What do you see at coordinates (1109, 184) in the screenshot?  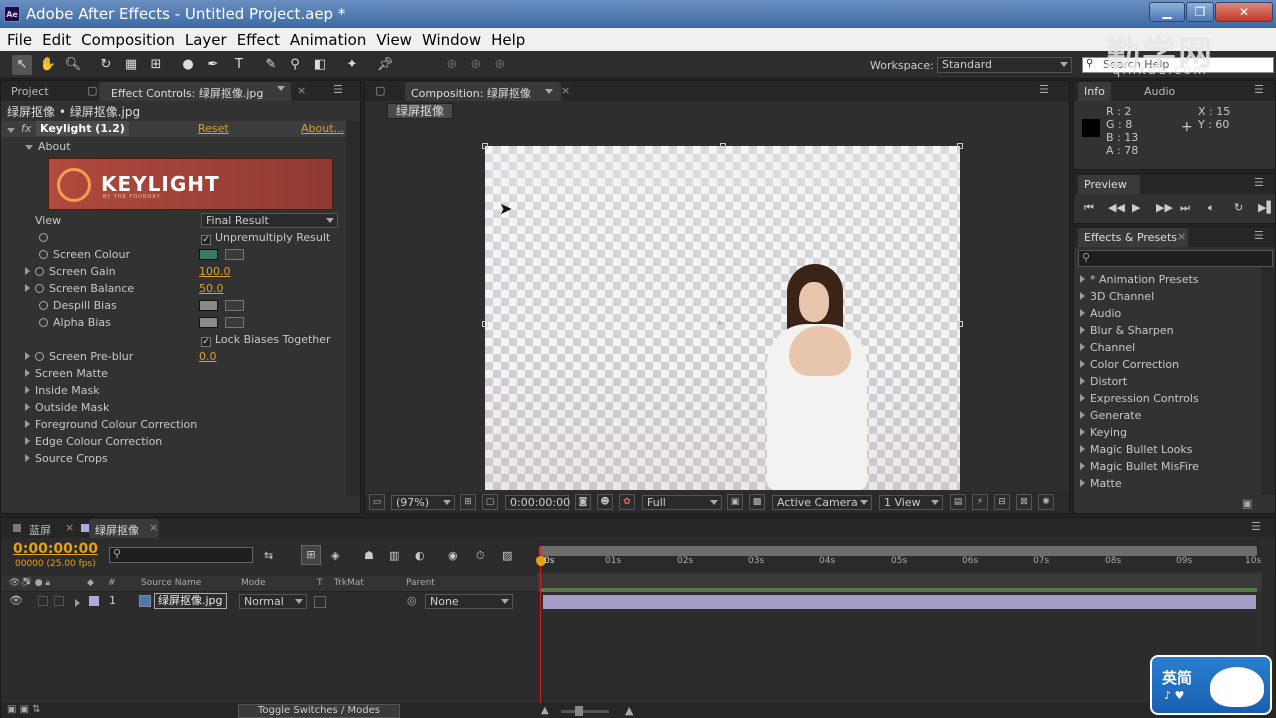 I see `tab-preview: Preview` at bounding box center [1109, 184].